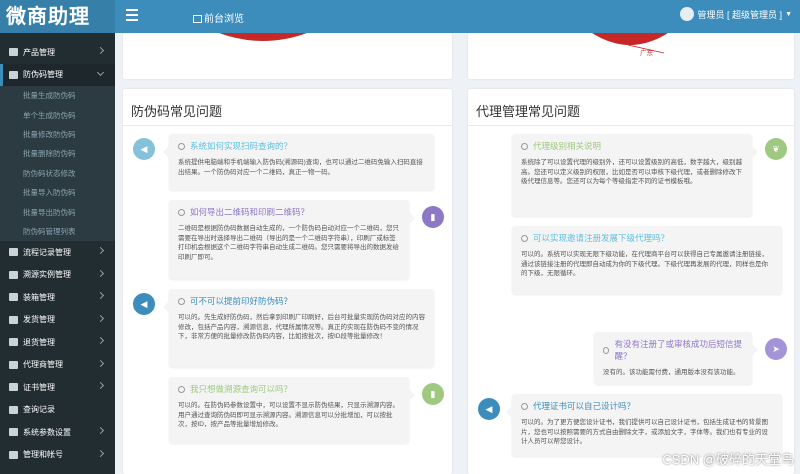 The width and height of the screenshot is (800, 474). What do you see at coordinates (287, 56) in the screenshot?
I see `chart-panel-left` at bounding box center [287, 56].